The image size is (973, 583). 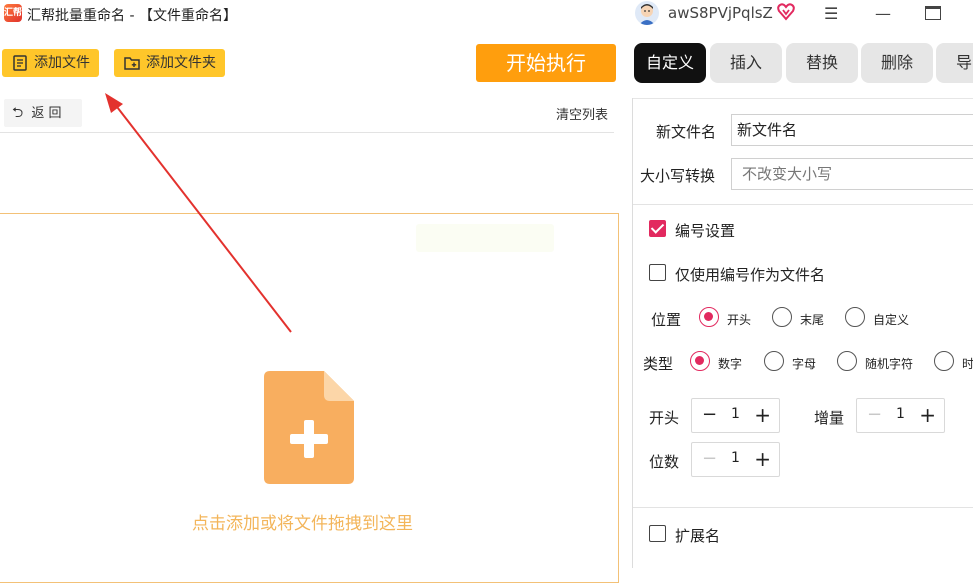 I want to click on app-logo-icon: 汇帮, so click(x=13, y=13).